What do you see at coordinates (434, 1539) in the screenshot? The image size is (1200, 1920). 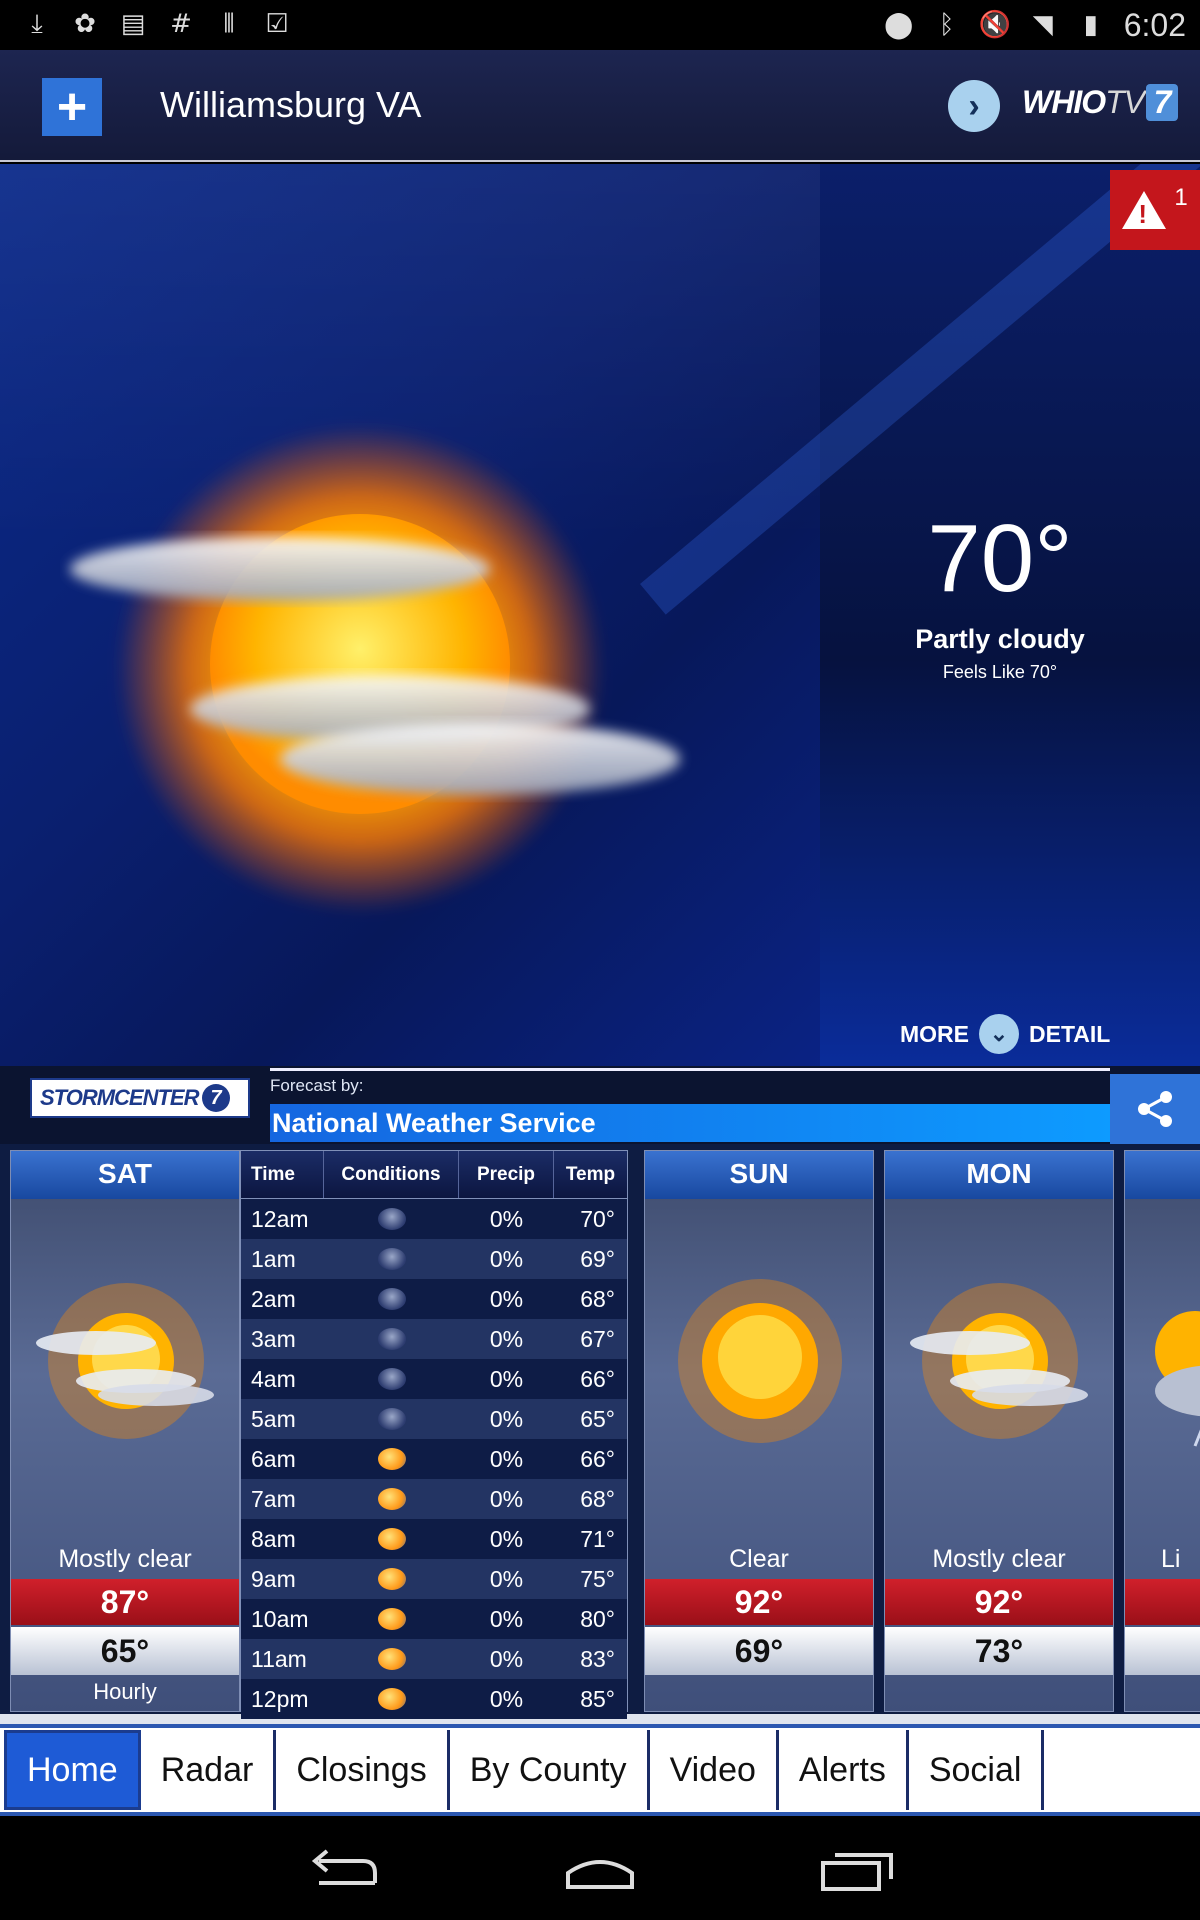 I see `hourly-row: 8am 0% 71°` at bounding box center [434, 1539].